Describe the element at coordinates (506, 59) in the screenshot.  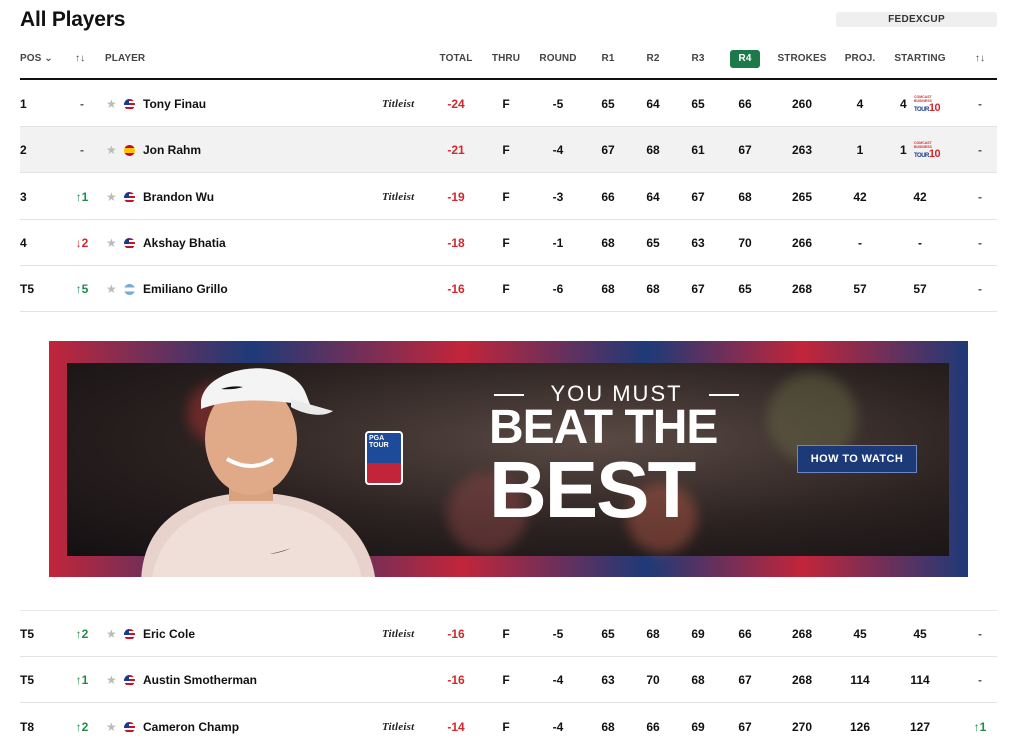
I see `col-thru: THRU` at that location.